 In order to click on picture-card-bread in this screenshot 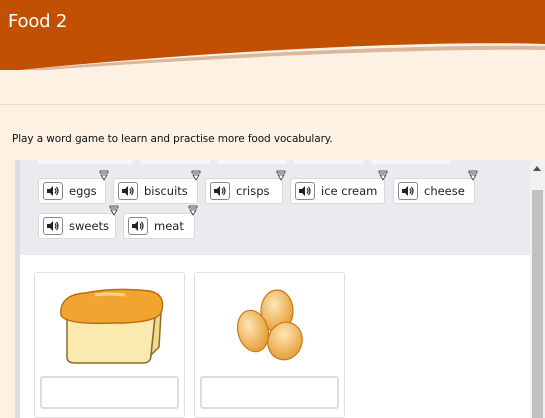, I will do `click(109, 345)`.